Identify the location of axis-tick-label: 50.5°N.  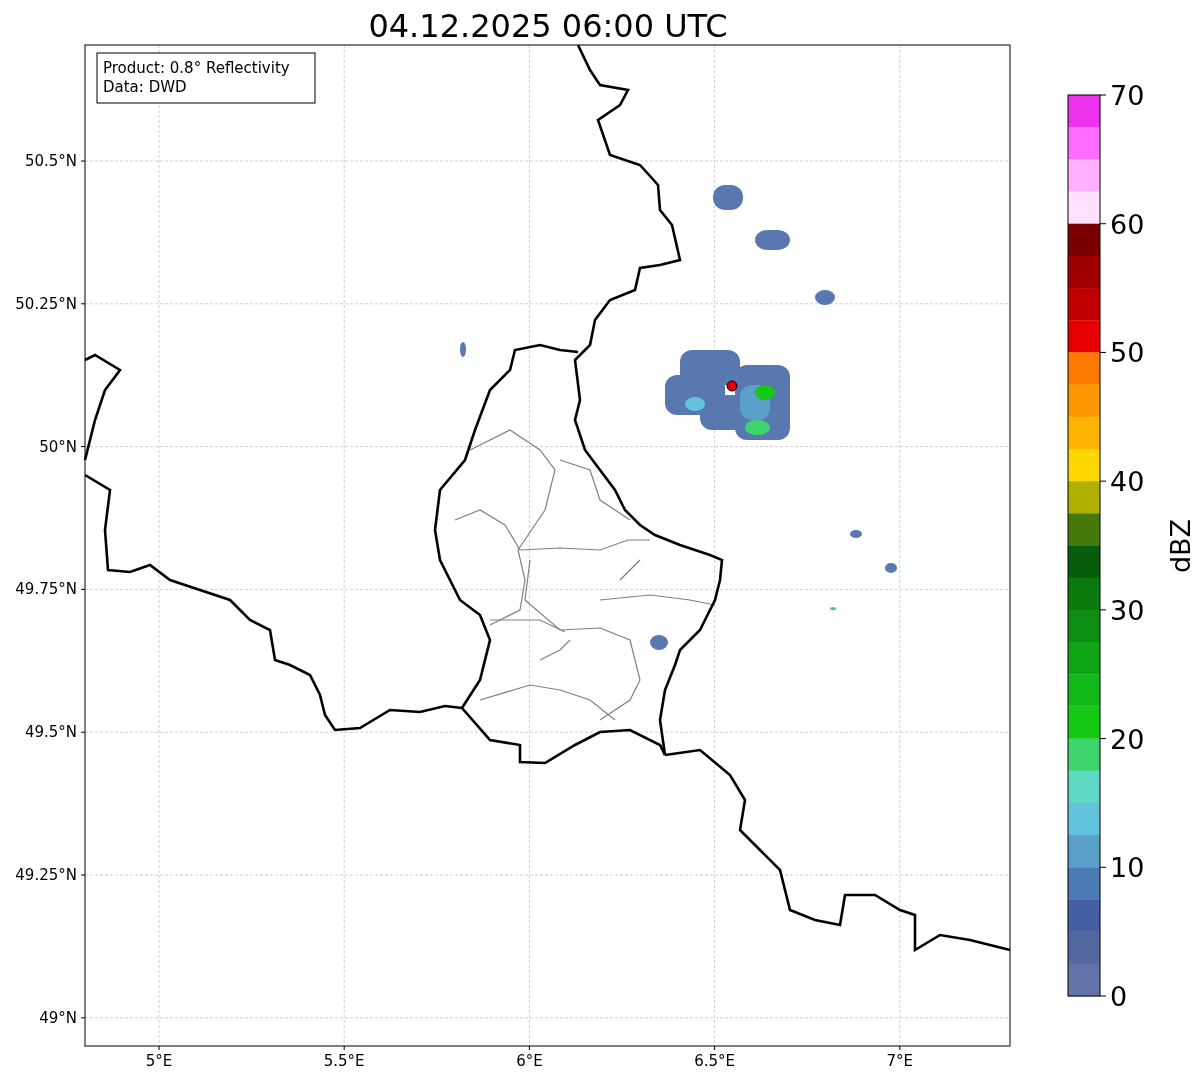
(50, 161).